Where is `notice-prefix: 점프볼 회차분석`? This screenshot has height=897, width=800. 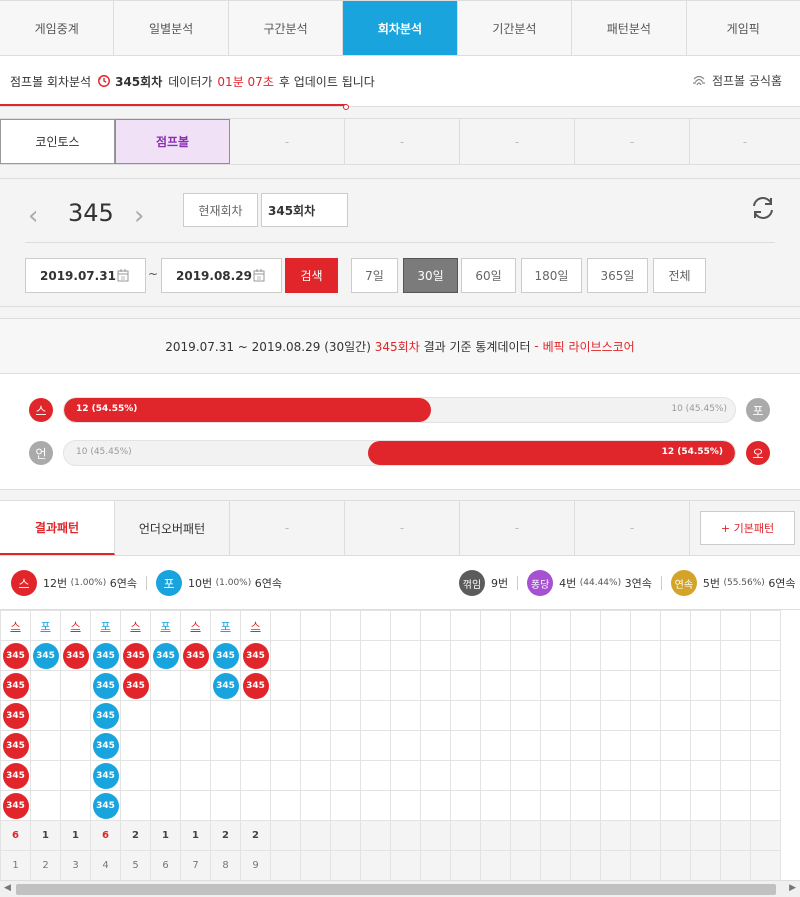 notice-prefix: 점프볼 회차분석 is located at coordinates (51, 81).